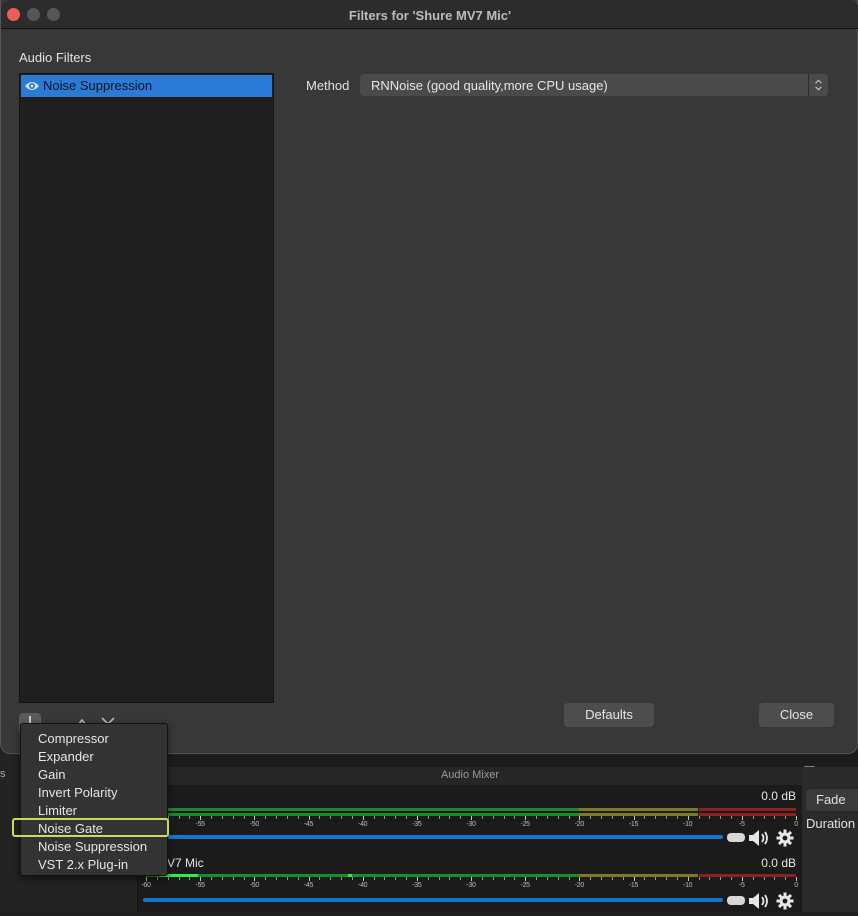 Image resolution: width=858 pixels, height=916 pixels. Describe the element at coordinates (471, 824) in the screenshot. I see `meter-scale-label: -30` at that location.